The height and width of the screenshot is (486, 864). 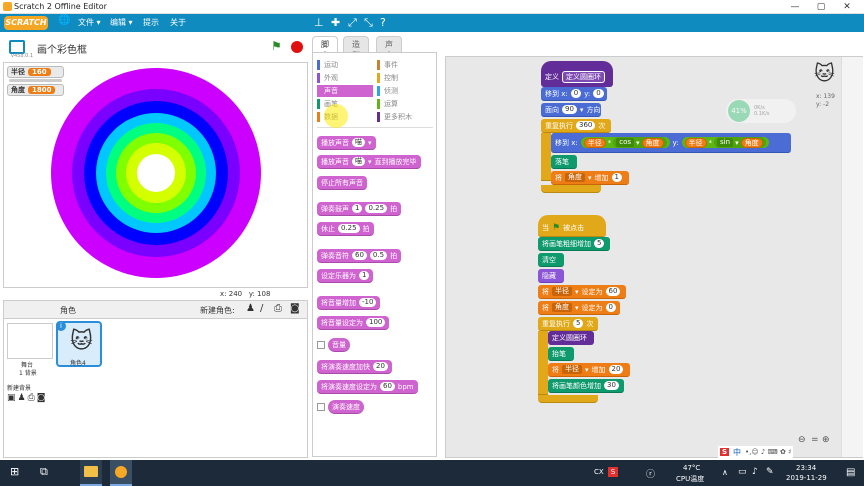 I want to click on block-pen-down: 落笔, so click(x=564, y=162).